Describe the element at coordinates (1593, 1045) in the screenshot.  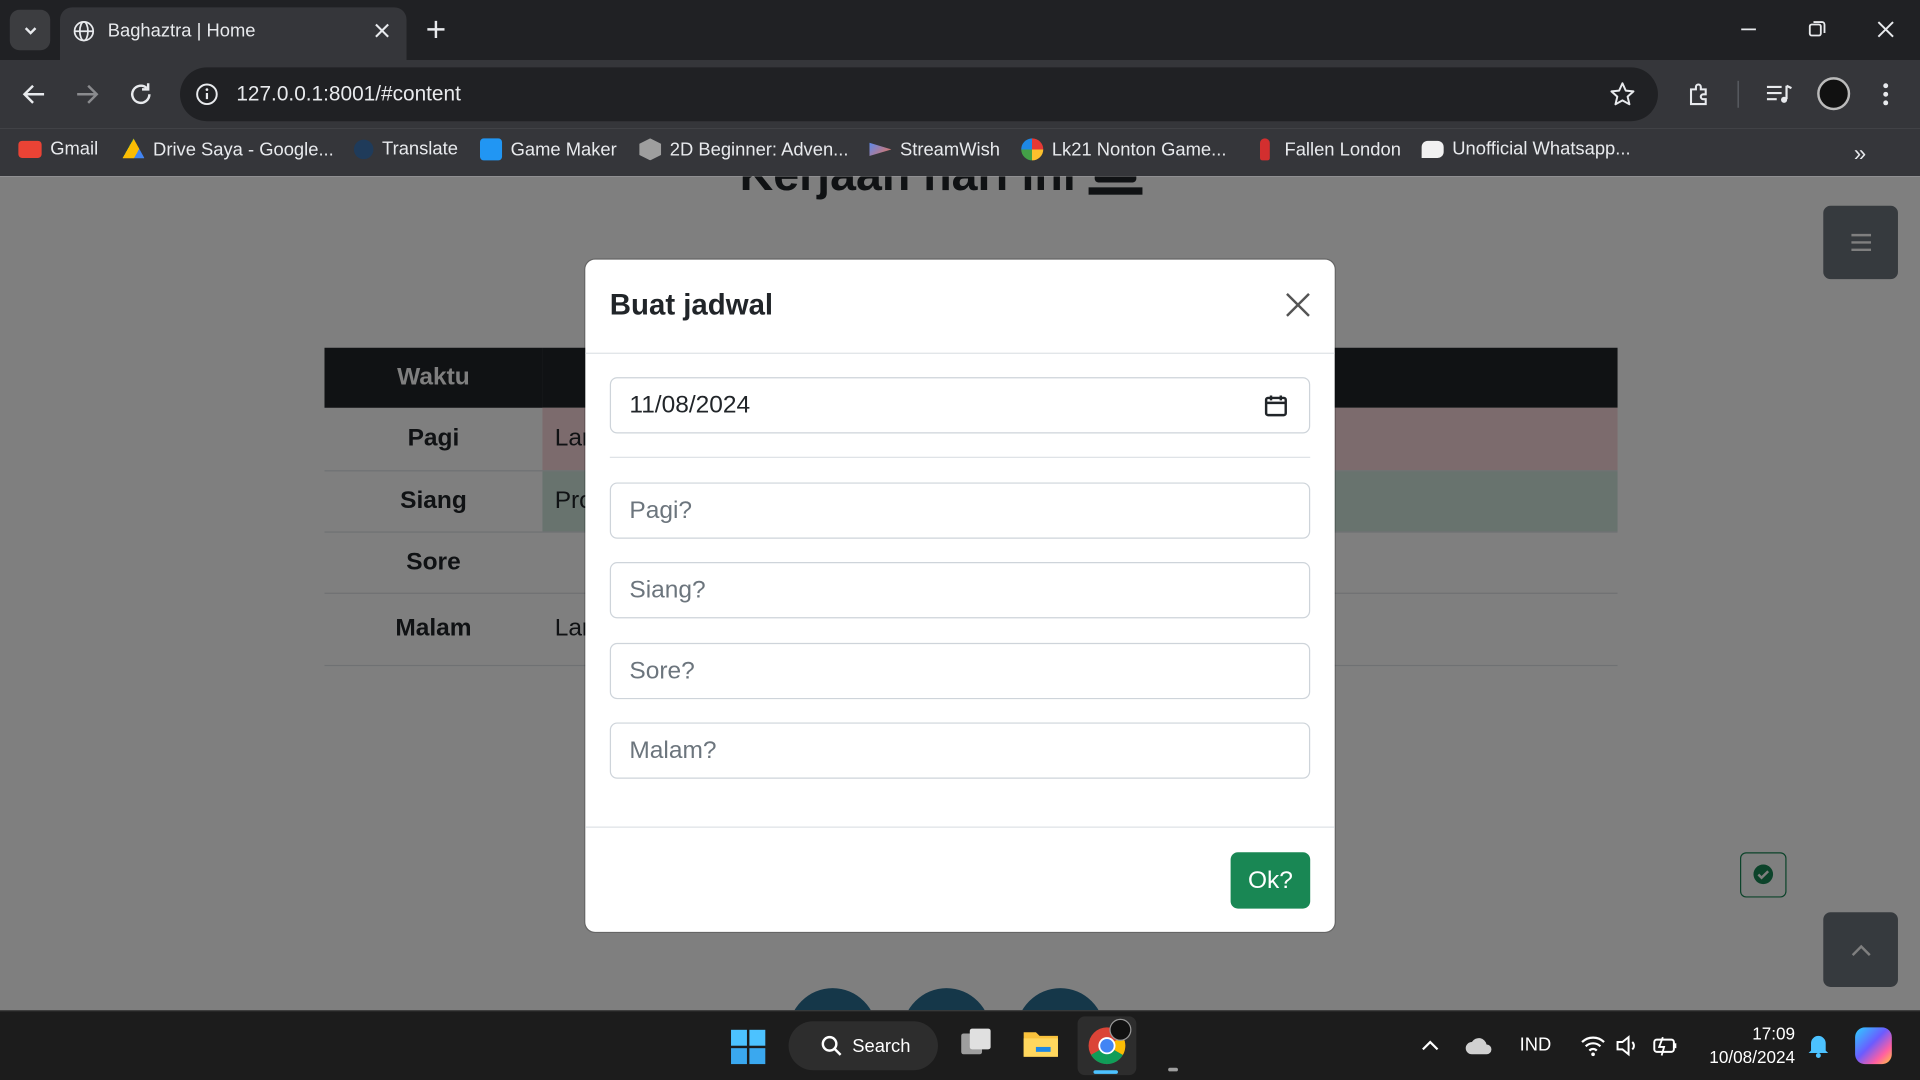
I see `wifi-icon` at that location.